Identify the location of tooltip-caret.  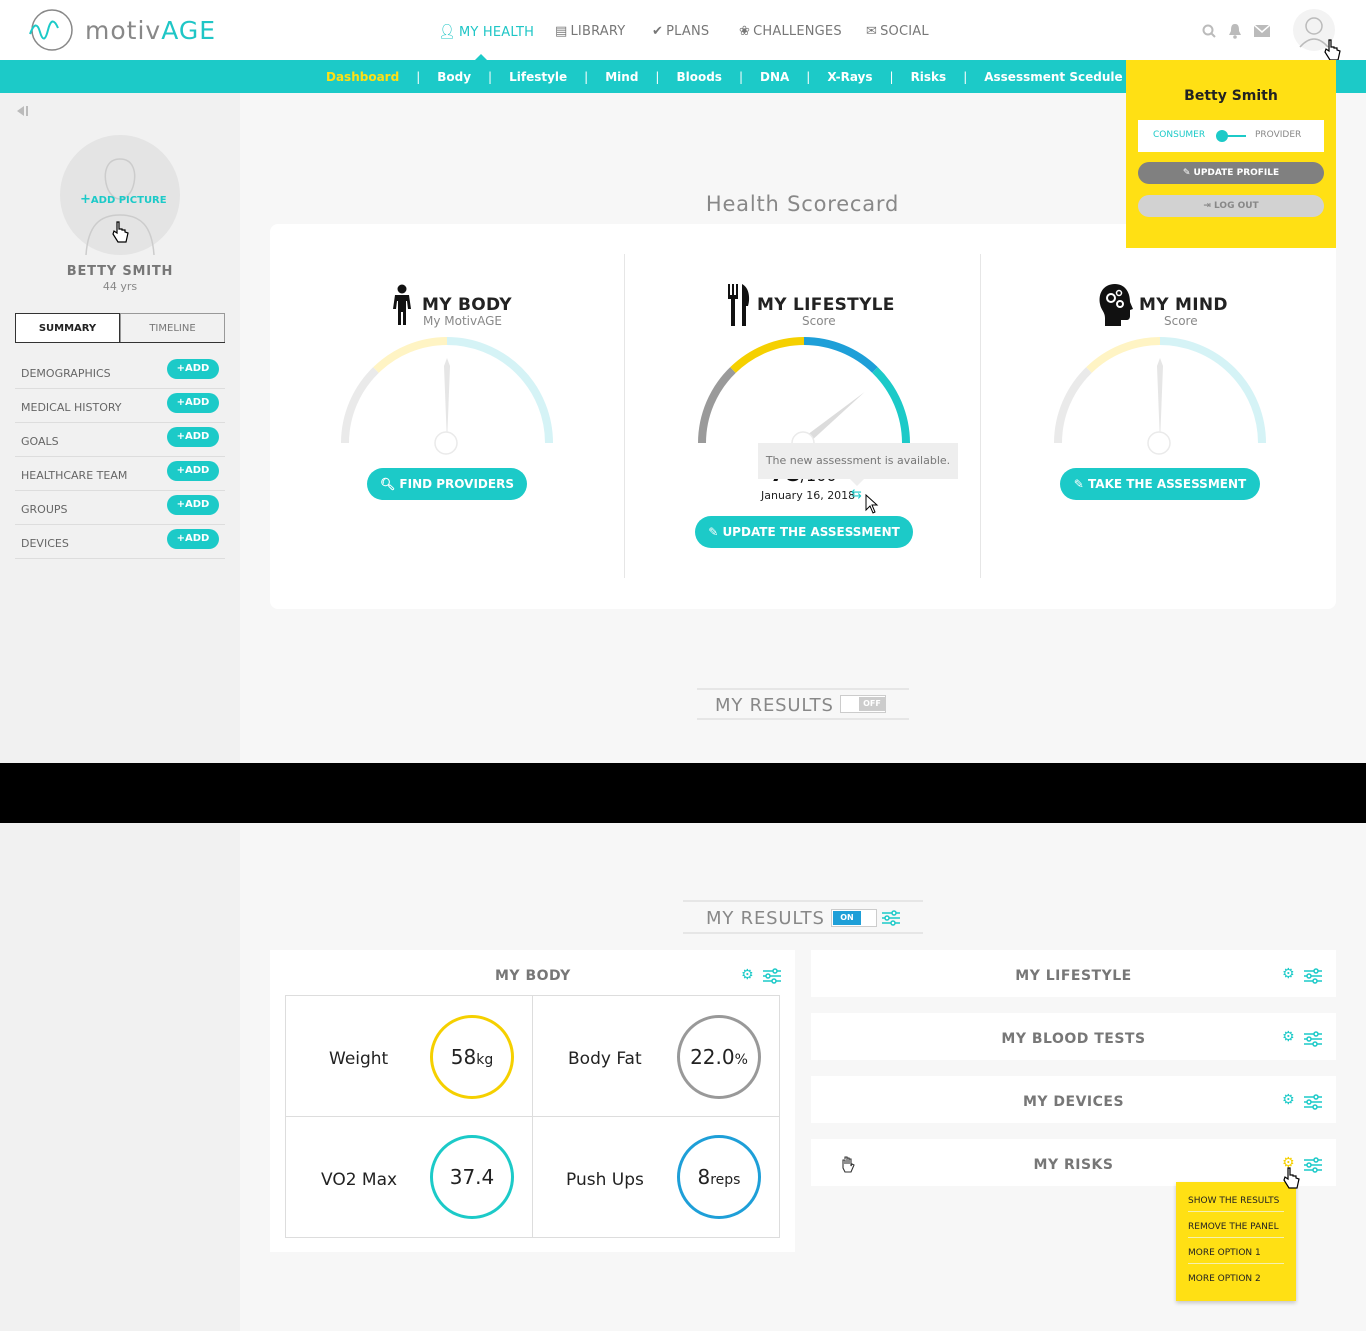
(857, 482).